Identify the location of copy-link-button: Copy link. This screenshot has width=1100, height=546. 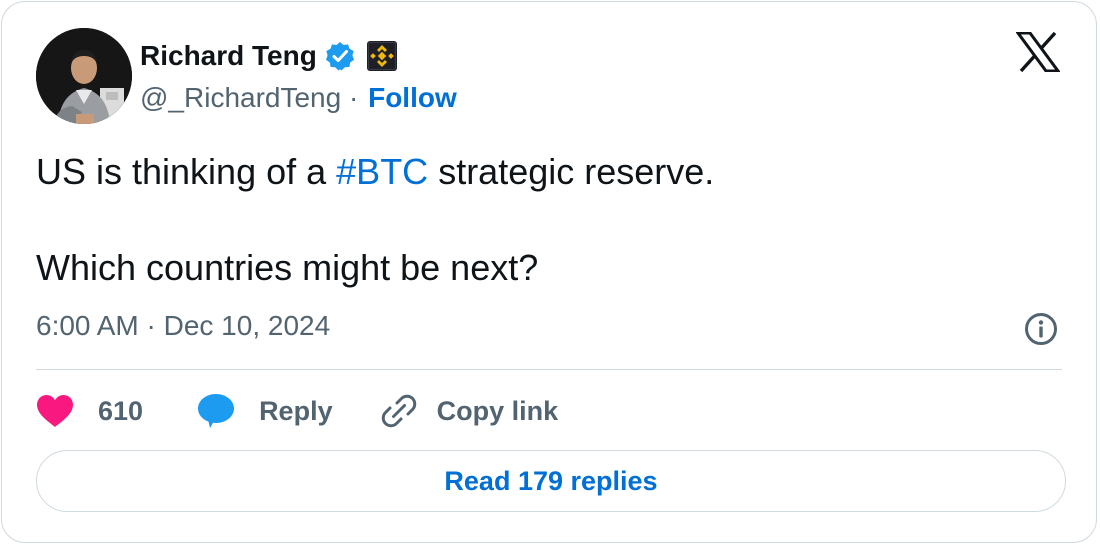
(470, 411).